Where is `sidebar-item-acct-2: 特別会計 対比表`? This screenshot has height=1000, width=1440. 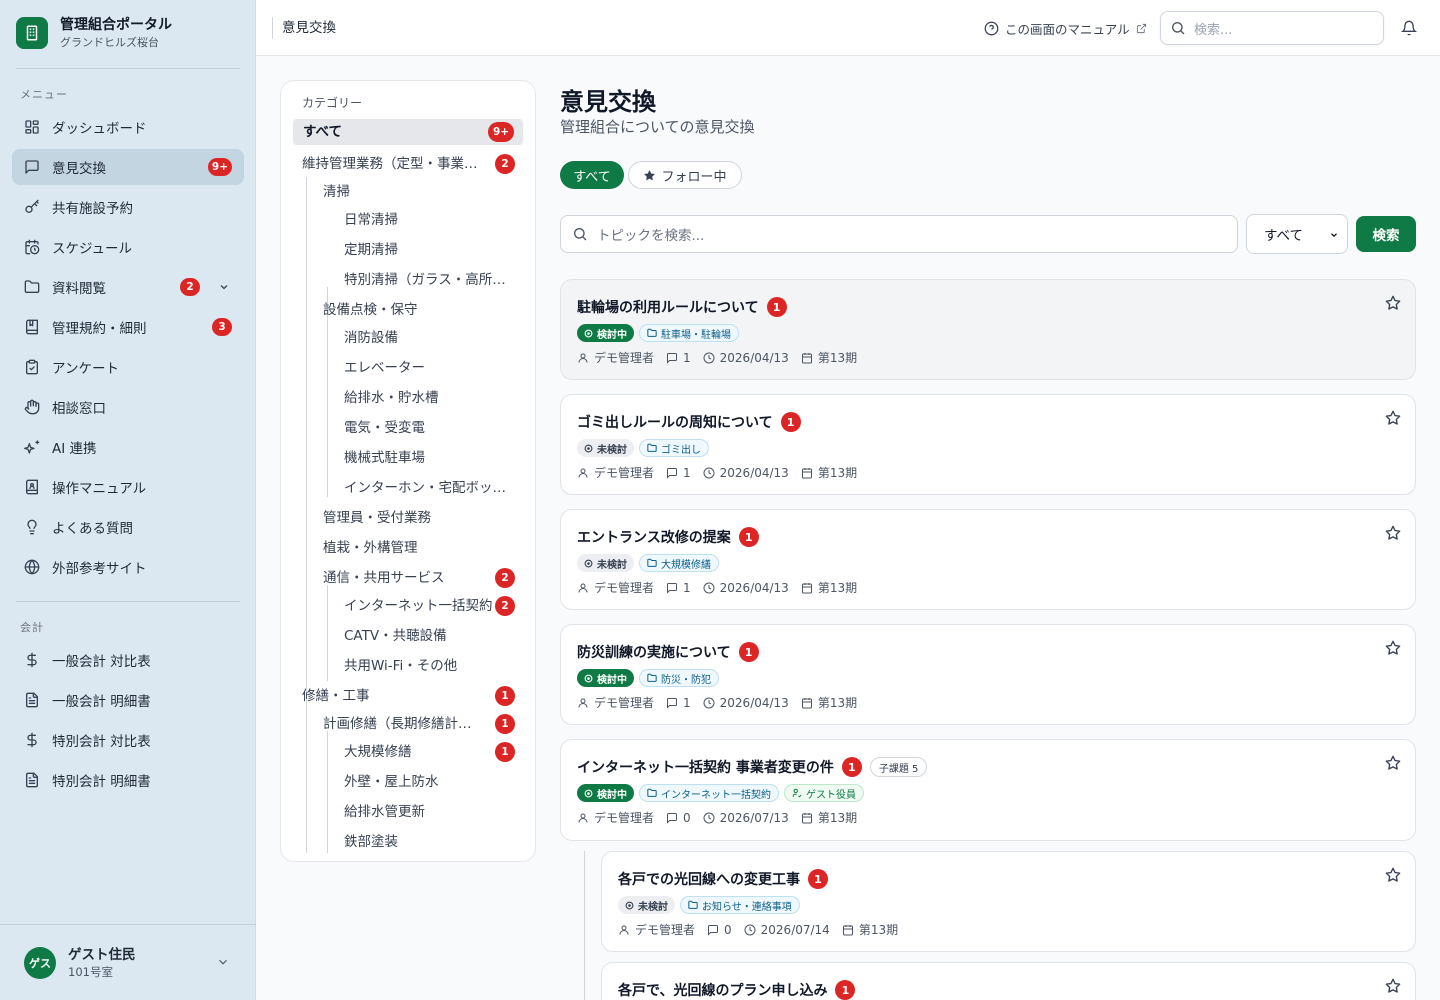
sidebar-item-acct-2: 特別会計 対比表 is located at coordinates (128, 740).